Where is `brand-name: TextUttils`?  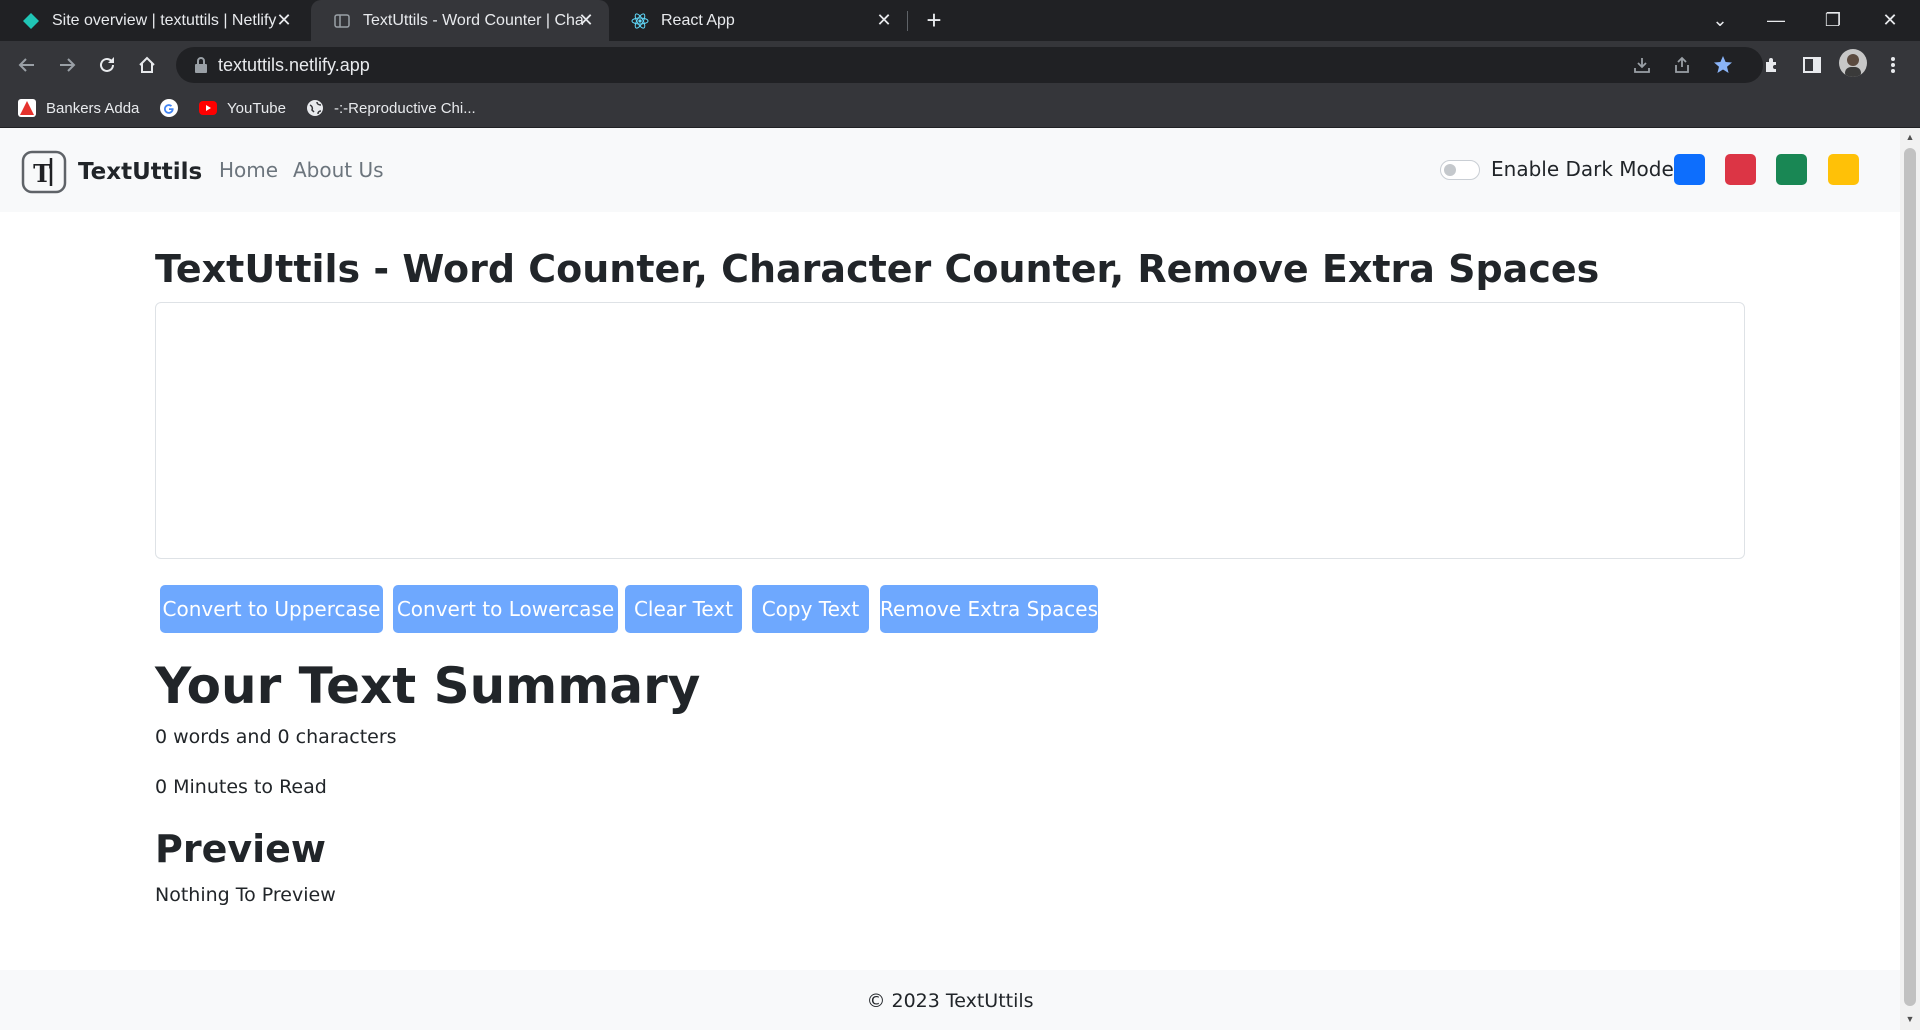 brand-name: TextUttils is located at coordinates (140, 172).